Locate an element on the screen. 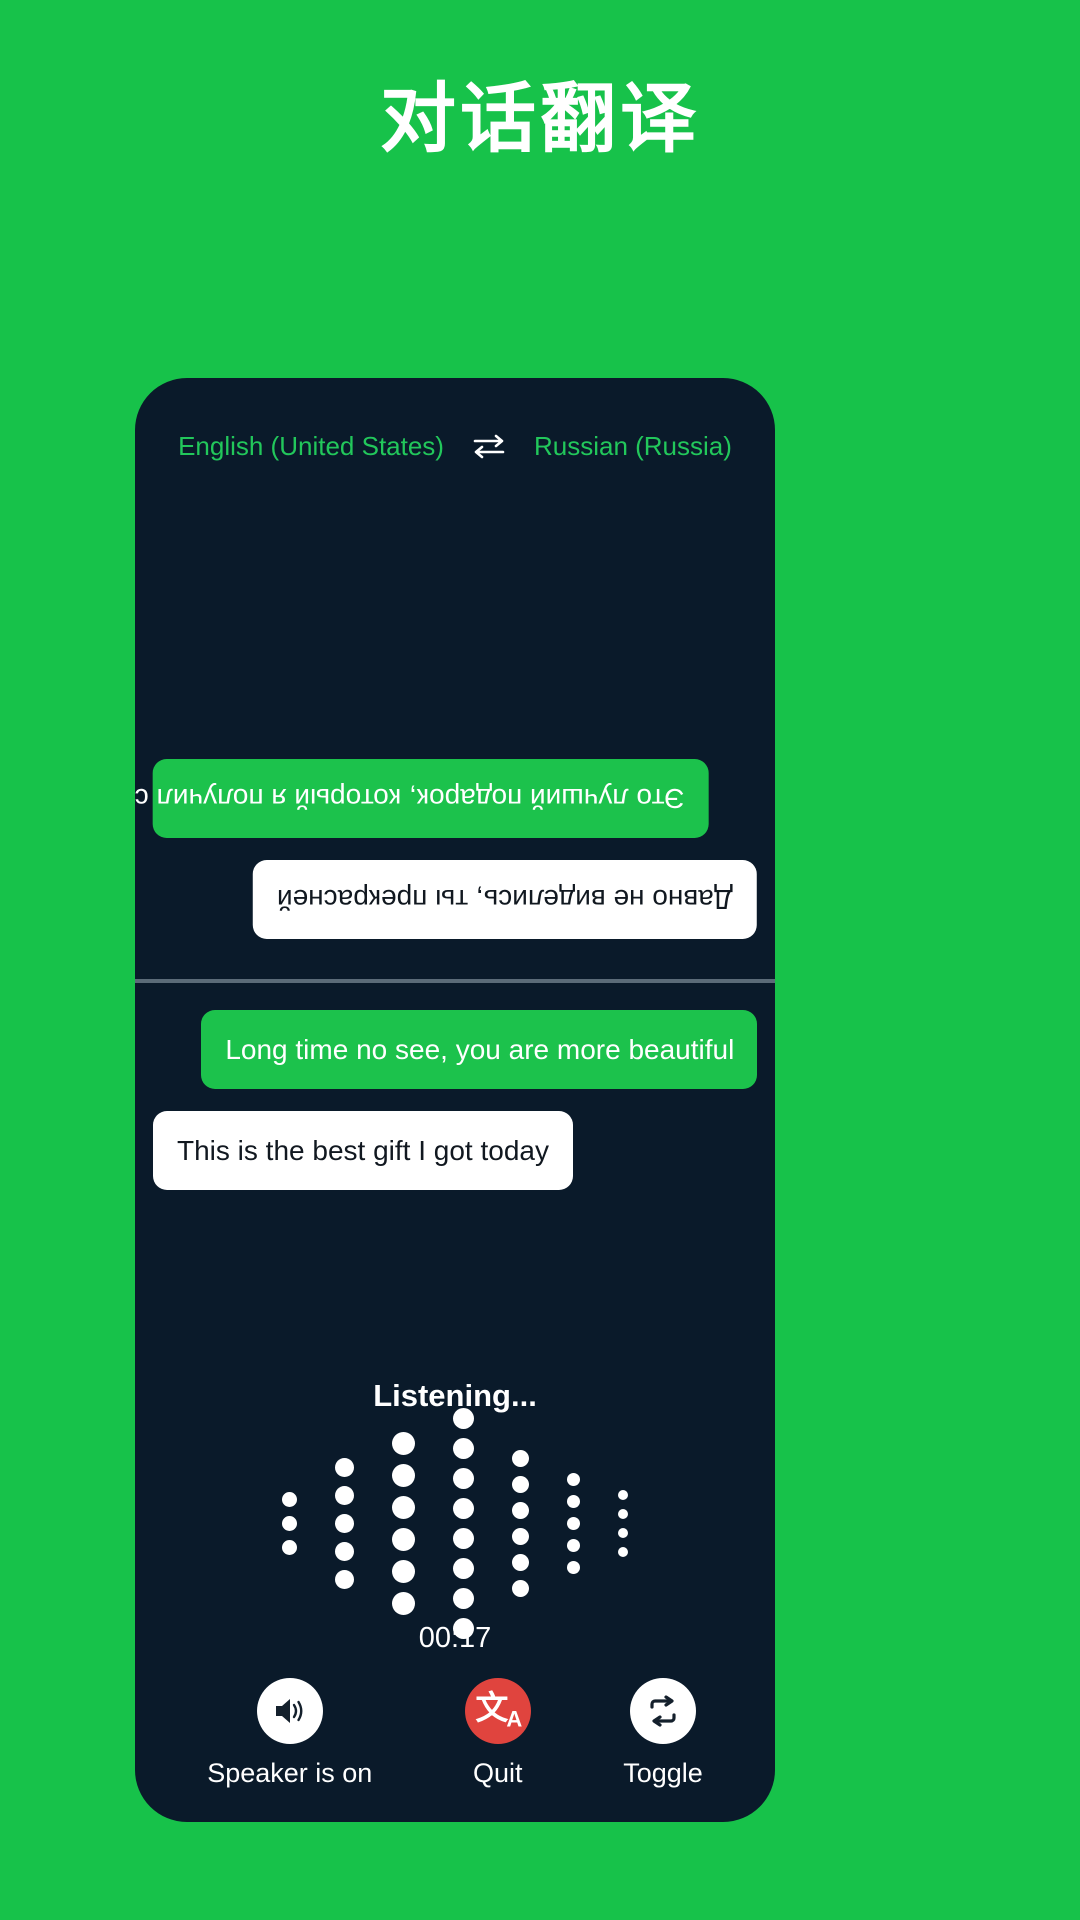 This screenshot has height=1920, width=1080. message-row: Long time no see, you are more beautiful is located at coordinates (455, 1049).